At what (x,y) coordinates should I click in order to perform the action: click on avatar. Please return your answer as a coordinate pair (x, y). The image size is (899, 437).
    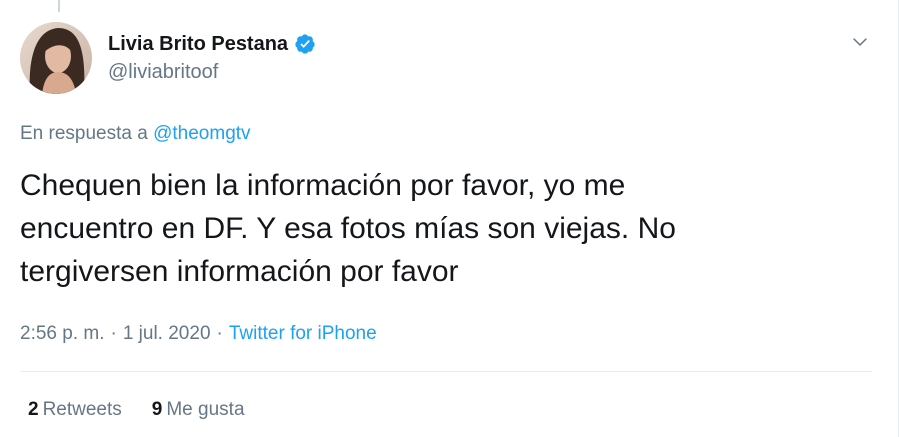
    Looking at the image, I should click on (56, 58).